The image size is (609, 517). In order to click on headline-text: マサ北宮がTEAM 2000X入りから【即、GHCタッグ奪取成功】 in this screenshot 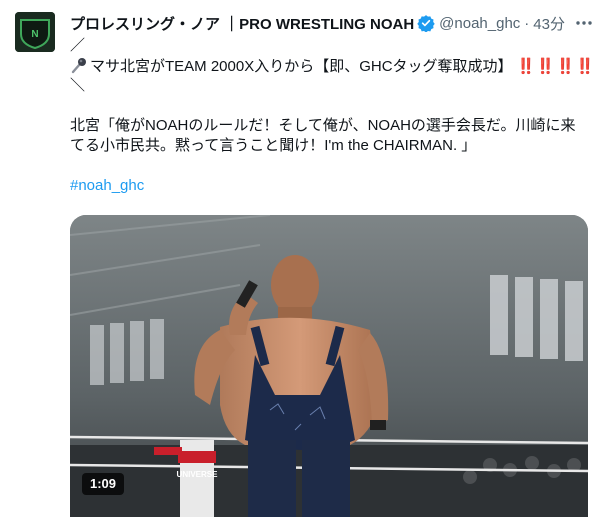, I will do `click(301, 66)`.